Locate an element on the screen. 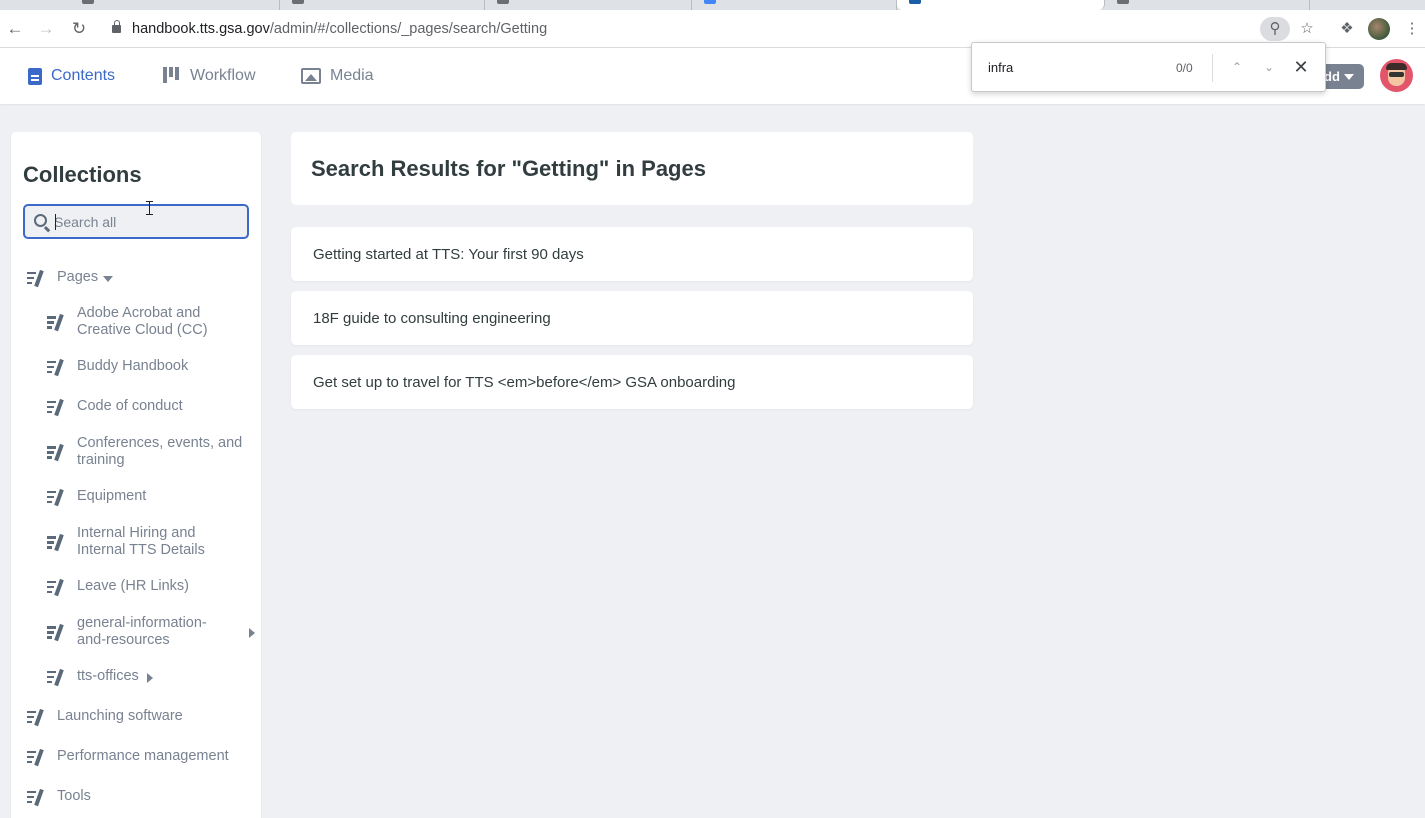 This screenshot has height=818, width=1425. search-field is located at coordinates (136, 221).